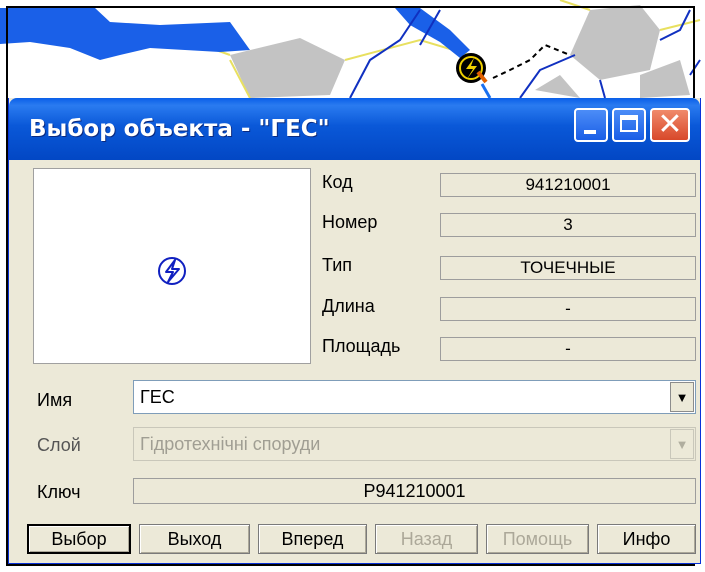 Image resolution: width=705 pixels, height=572 pixels. Describe the element at coordinates (337, 265) in the screenshot. I see `type-label: Тип` at that location.